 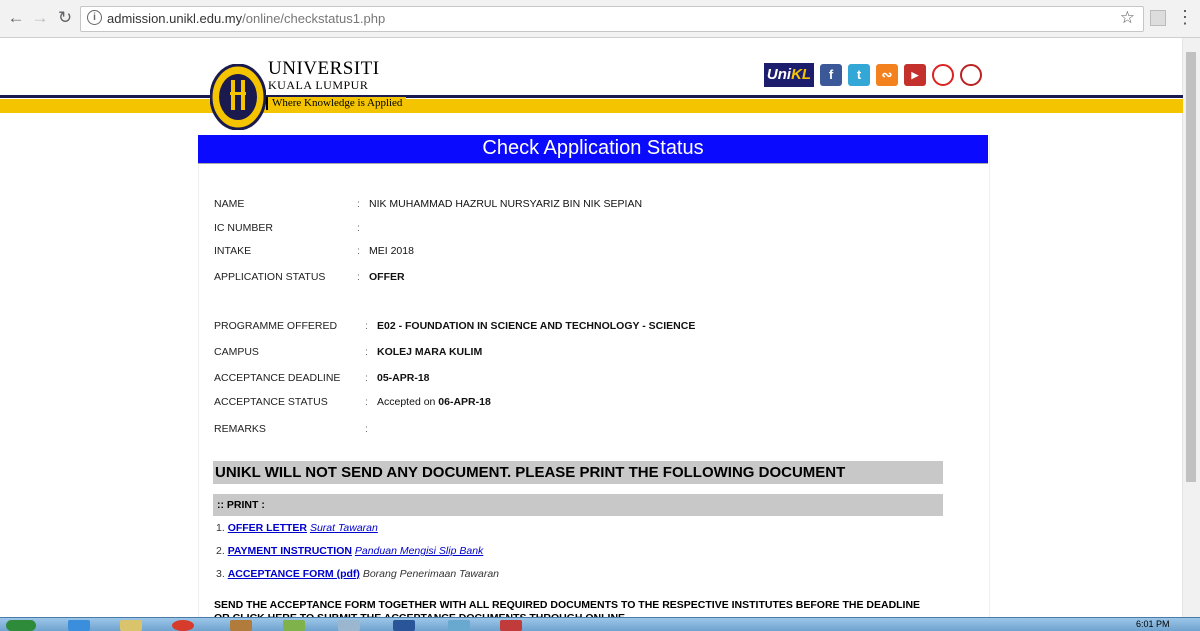 I want to click on acceptance-status-date: 06-APR-18, so click(x=464, y=402).